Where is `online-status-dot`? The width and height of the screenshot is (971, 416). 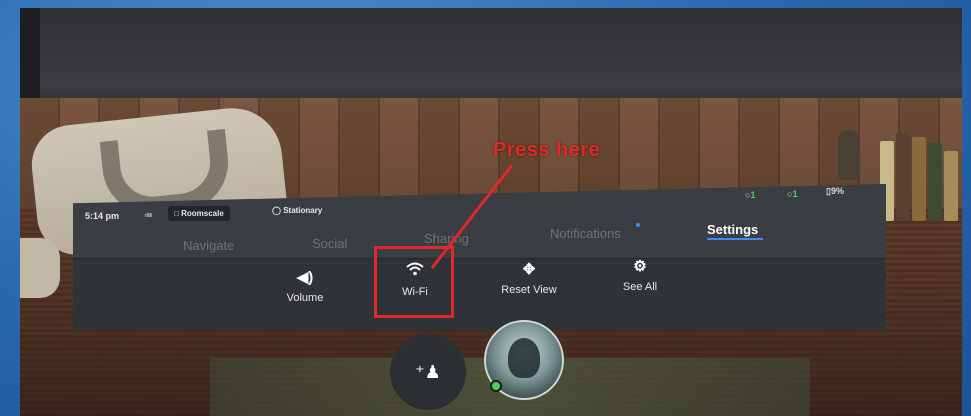
online-status-dot is located at coordinates (496, 386).